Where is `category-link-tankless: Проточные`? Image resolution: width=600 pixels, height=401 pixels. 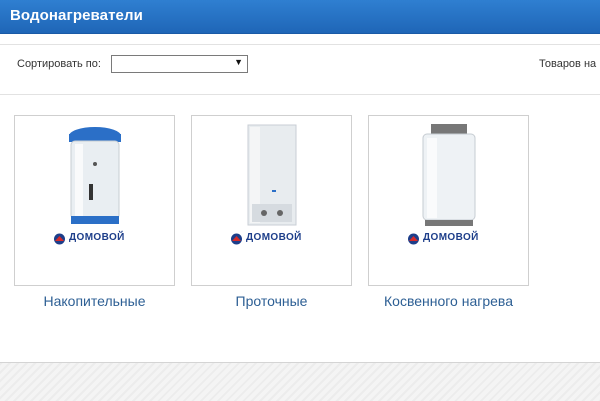
category-link-tankless: Проточные is located at coordinates (271, 301).